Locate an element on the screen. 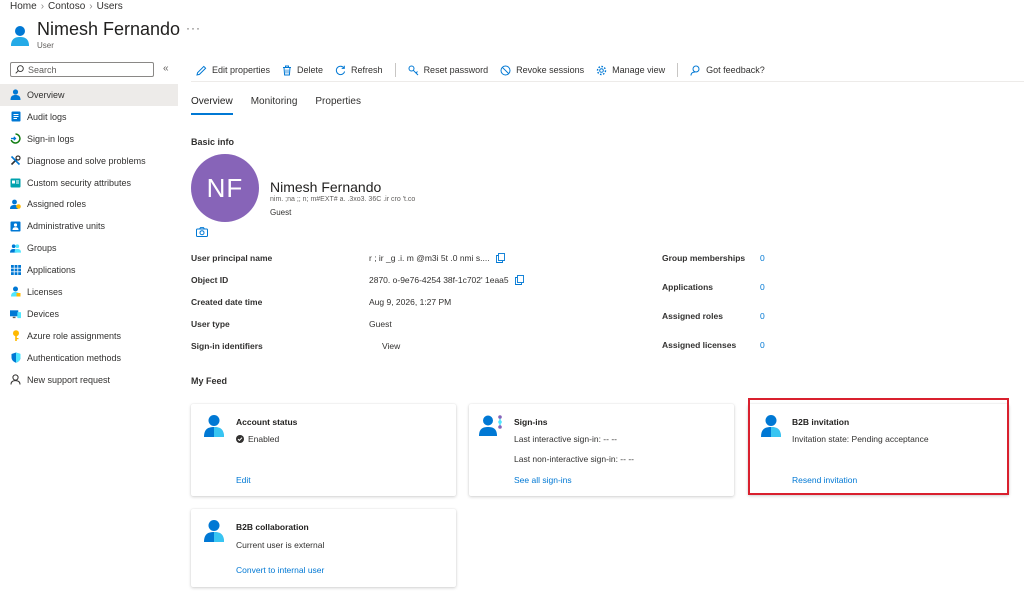  sidebar-item-label: Licenses is located at coordinates (45, 291).